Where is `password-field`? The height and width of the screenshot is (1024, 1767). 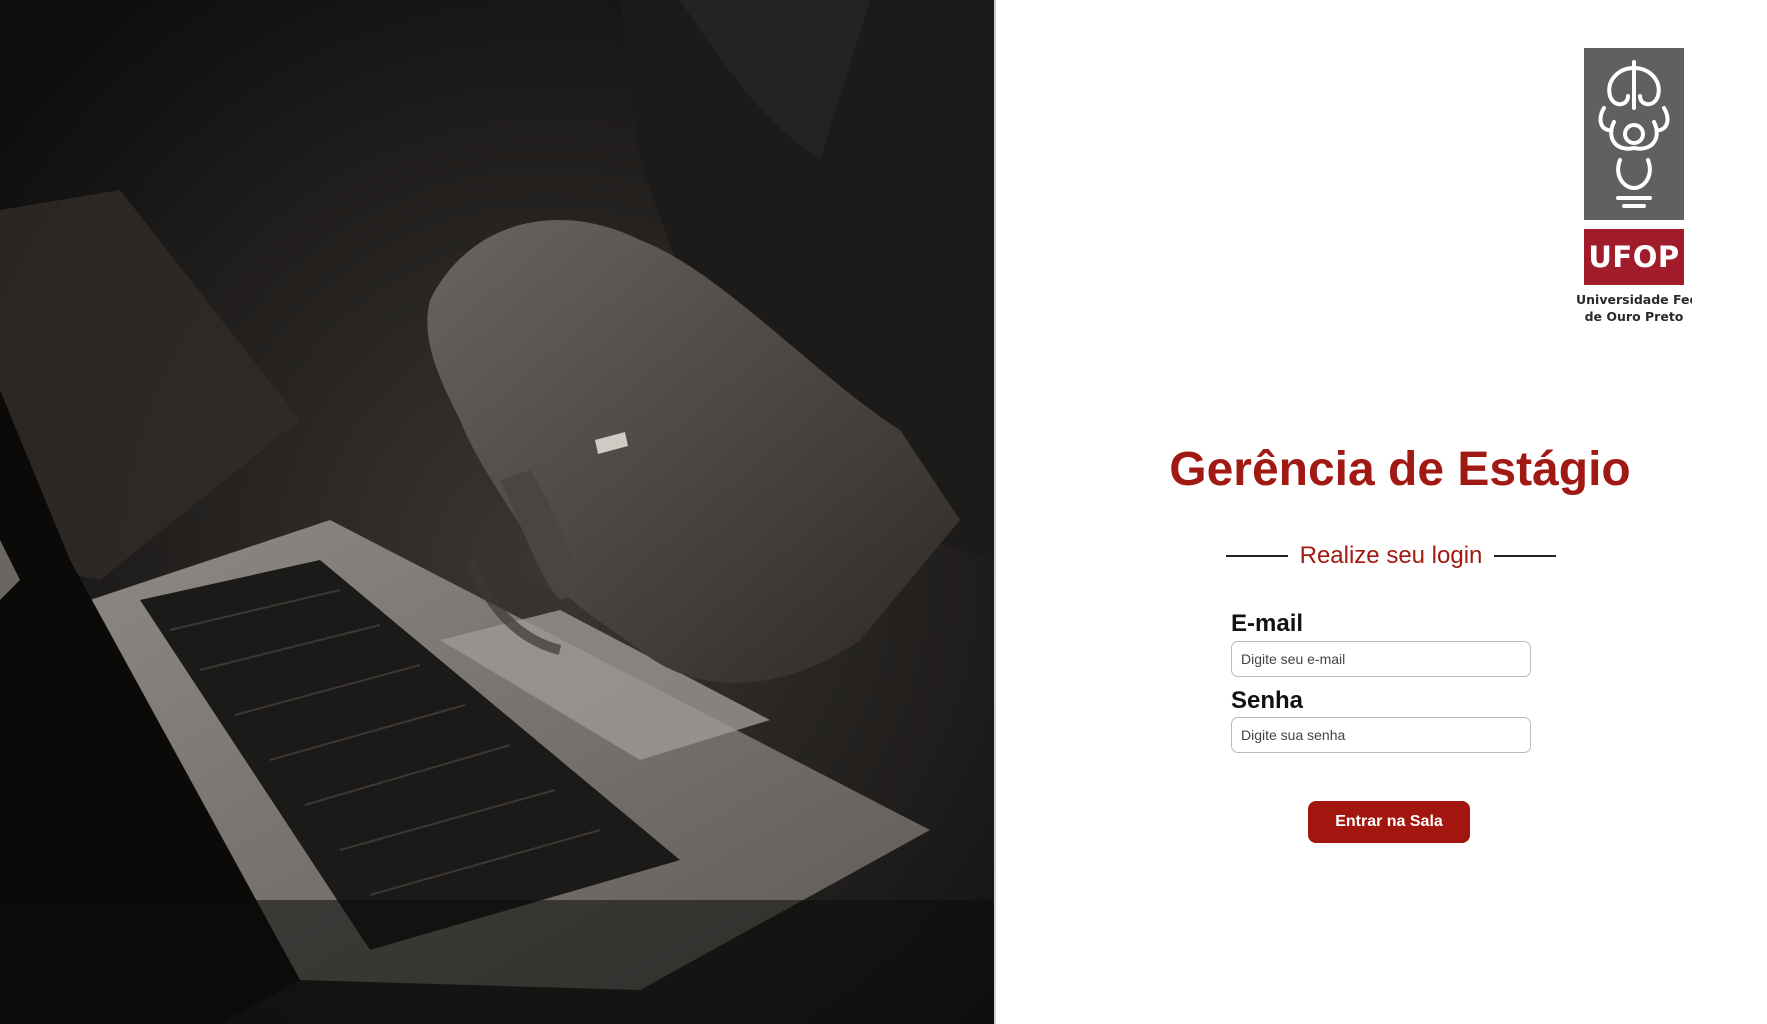
password-field is located at coordinates (1381, 735).